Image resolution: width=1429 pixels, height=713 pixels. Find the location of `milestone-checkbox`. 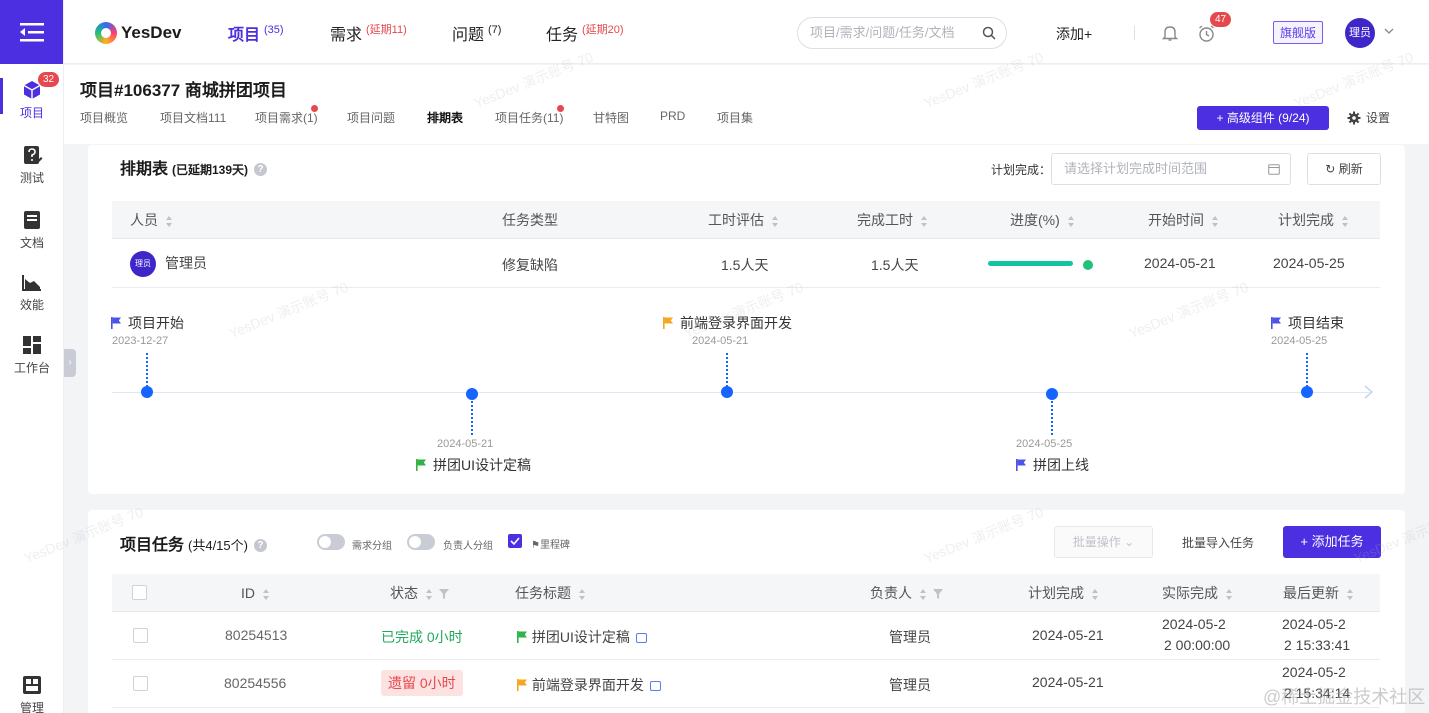

milestone-checkbox is located at coordinates (515, 541).